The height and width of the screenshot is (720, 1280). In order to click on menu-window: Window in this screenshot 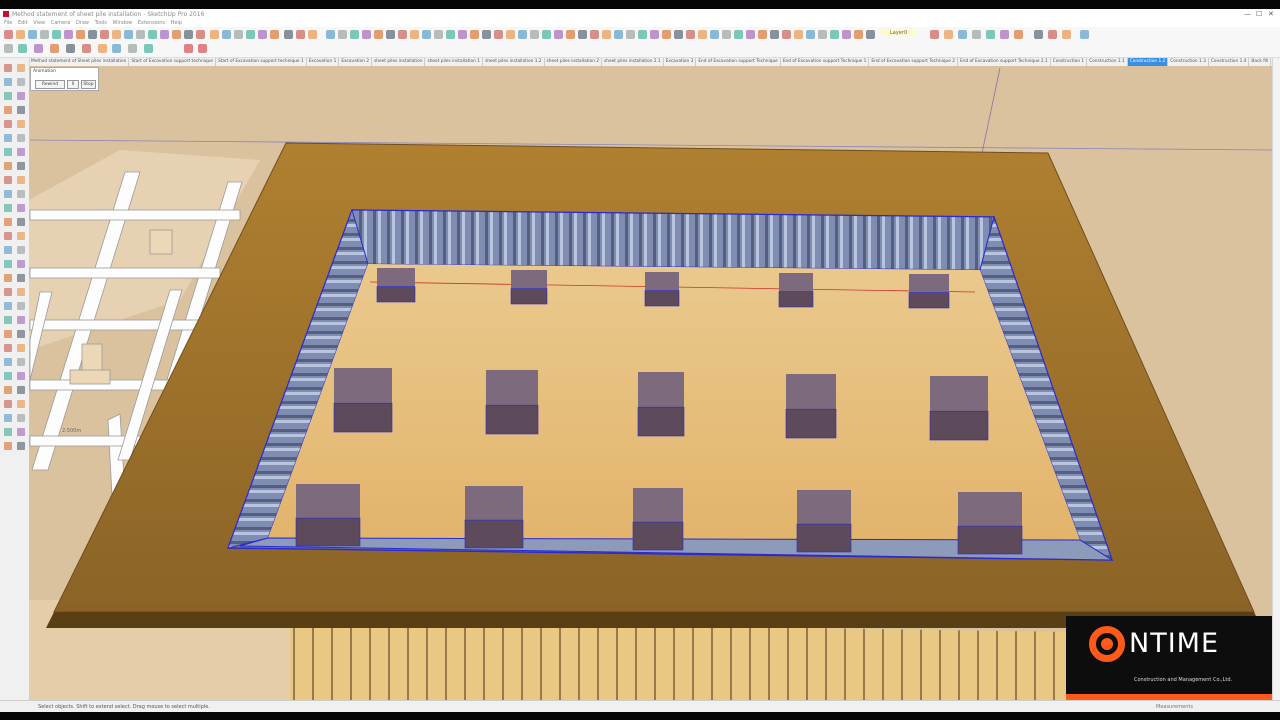, I will do `click(123, 23)`.